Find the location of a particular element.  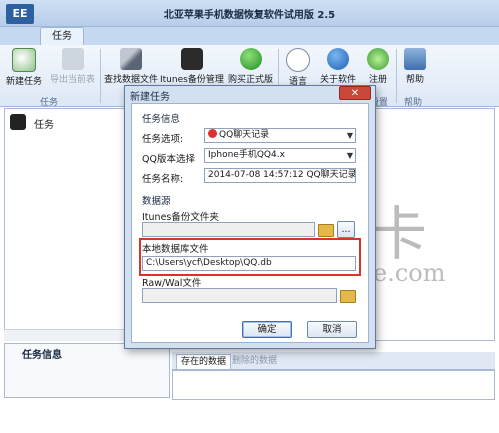

group-label-help: 帮助 is located at coordinates (413, 103).